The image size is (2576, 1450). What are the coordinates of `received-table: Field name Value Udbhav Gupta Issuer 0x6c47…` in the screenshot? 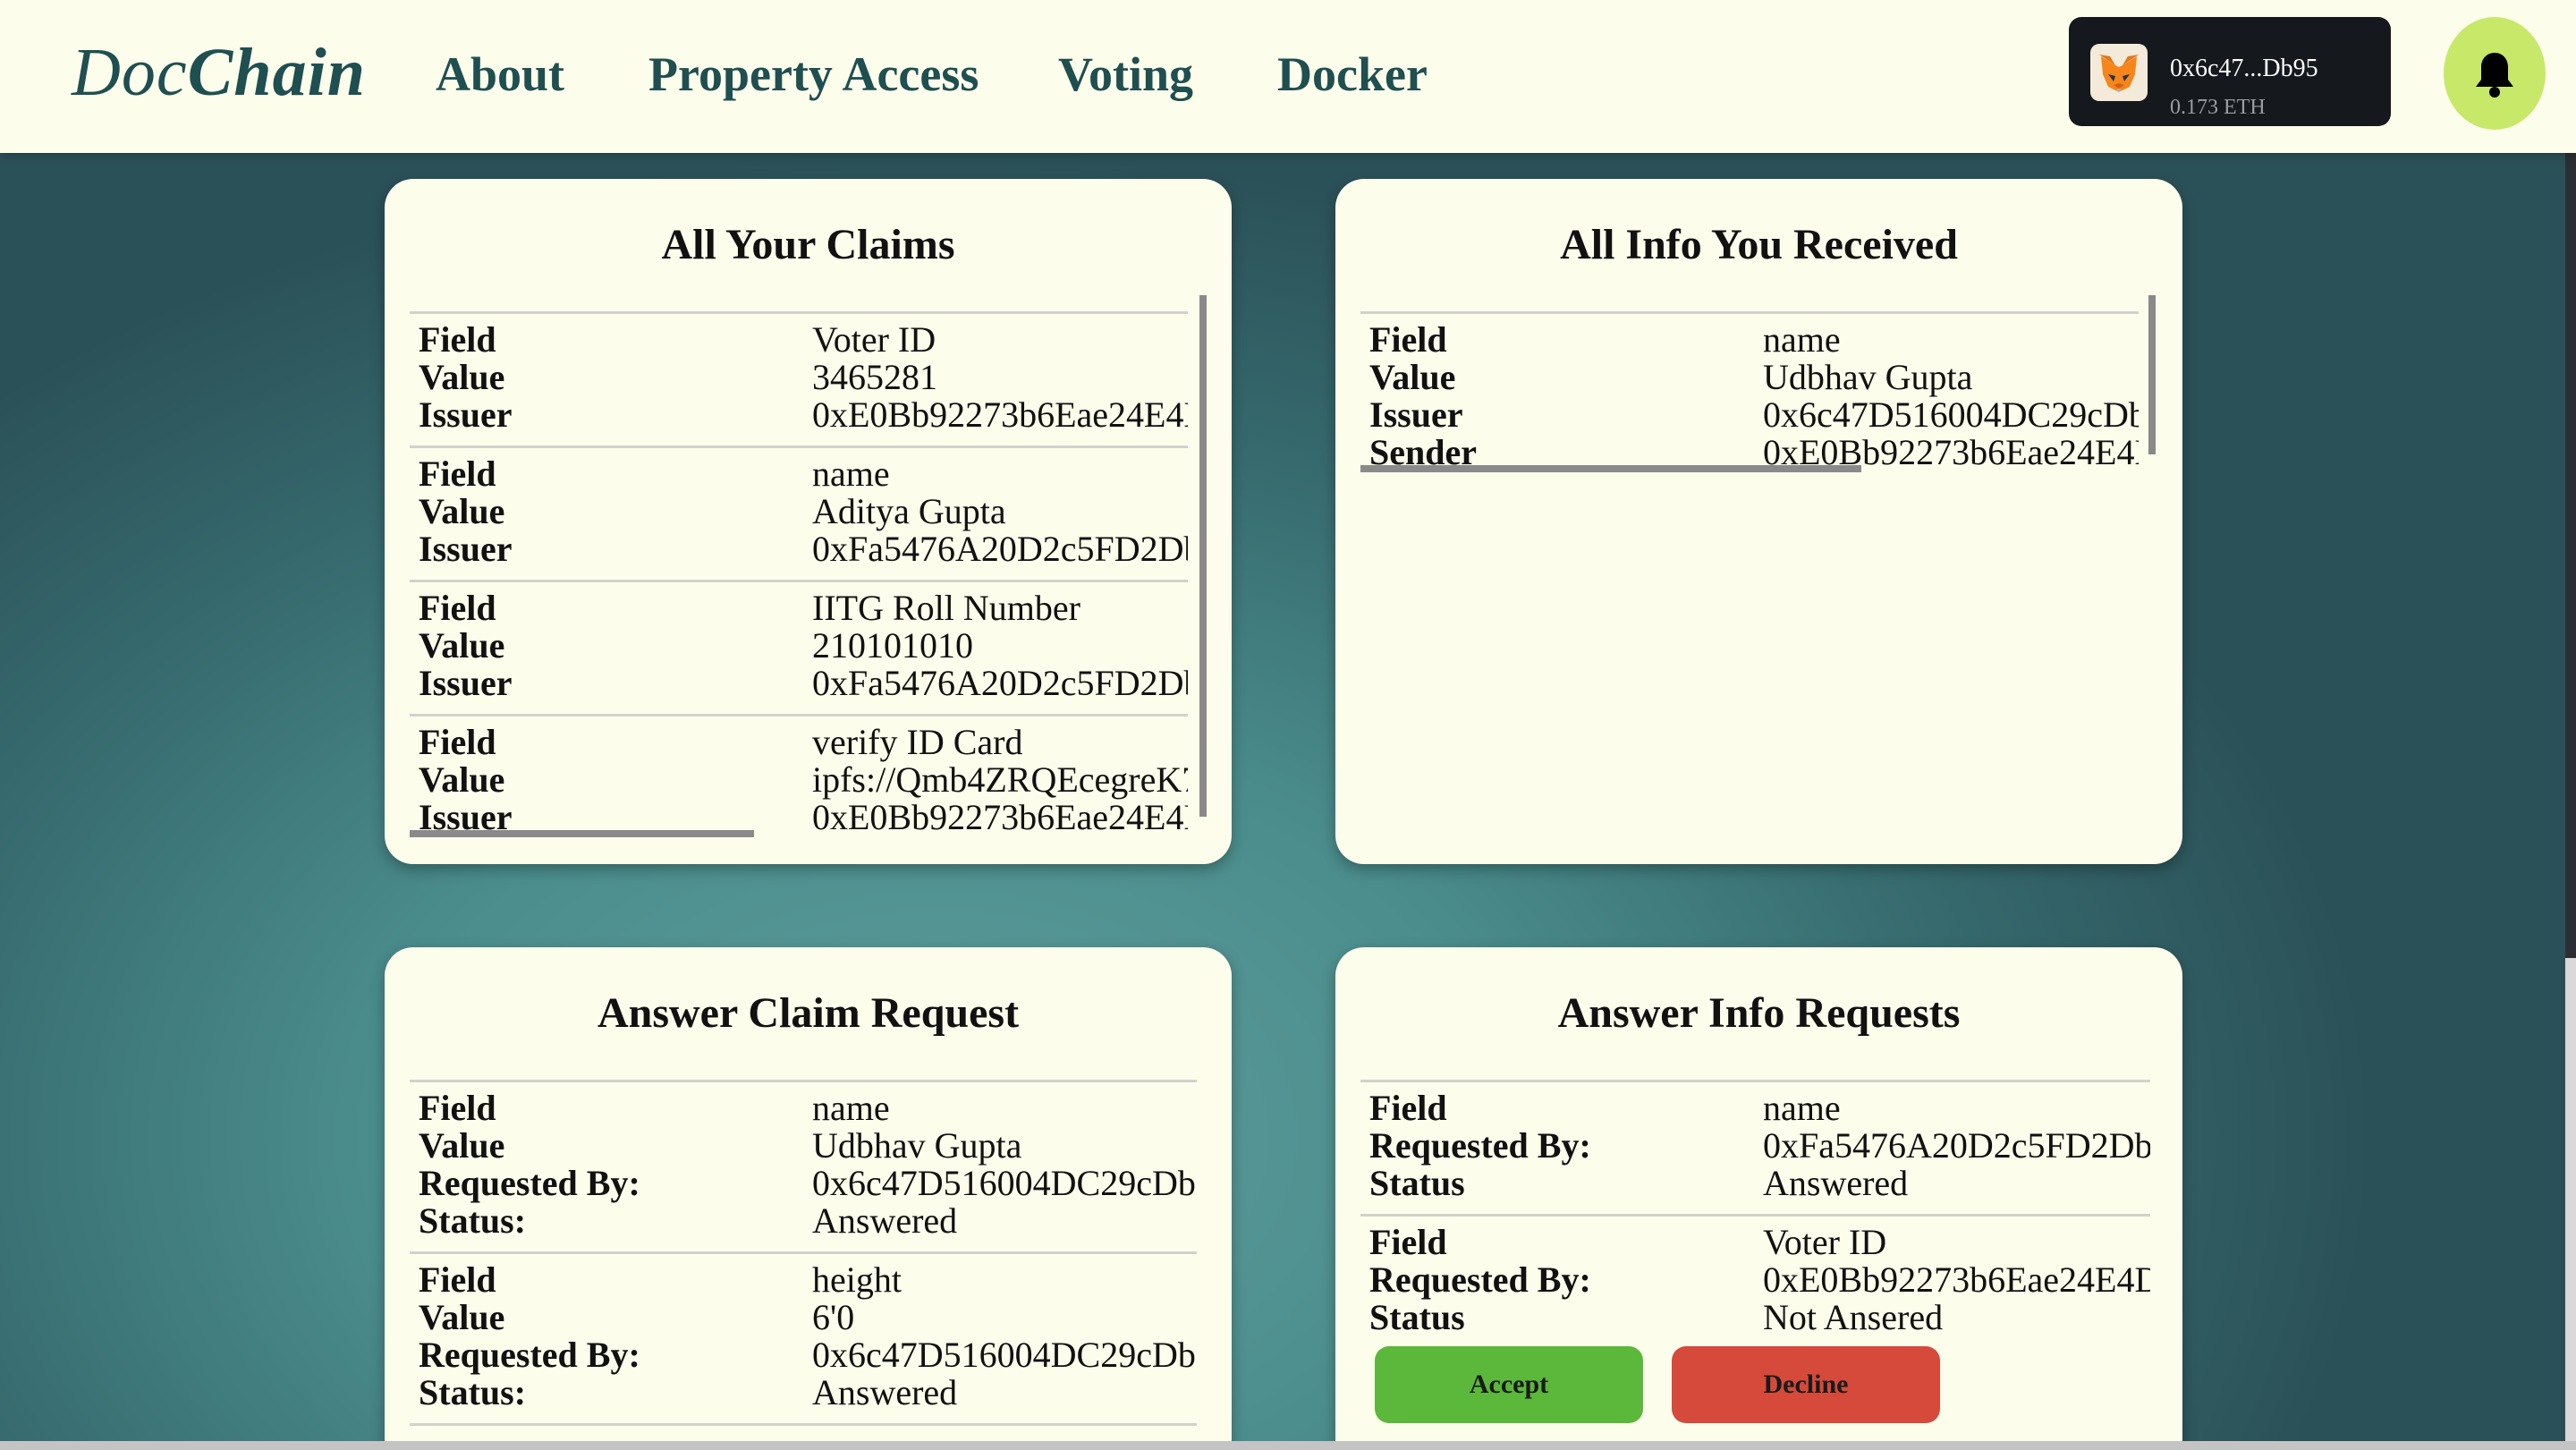 It's located at (1749, 391).